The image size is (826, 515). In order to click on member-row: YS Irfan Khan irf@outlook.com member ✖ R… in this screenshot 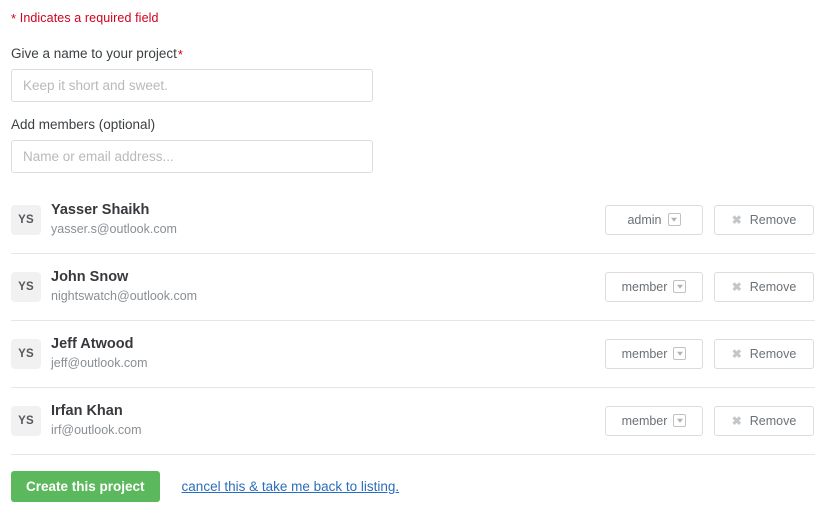, I will do `click(413, 420)`.